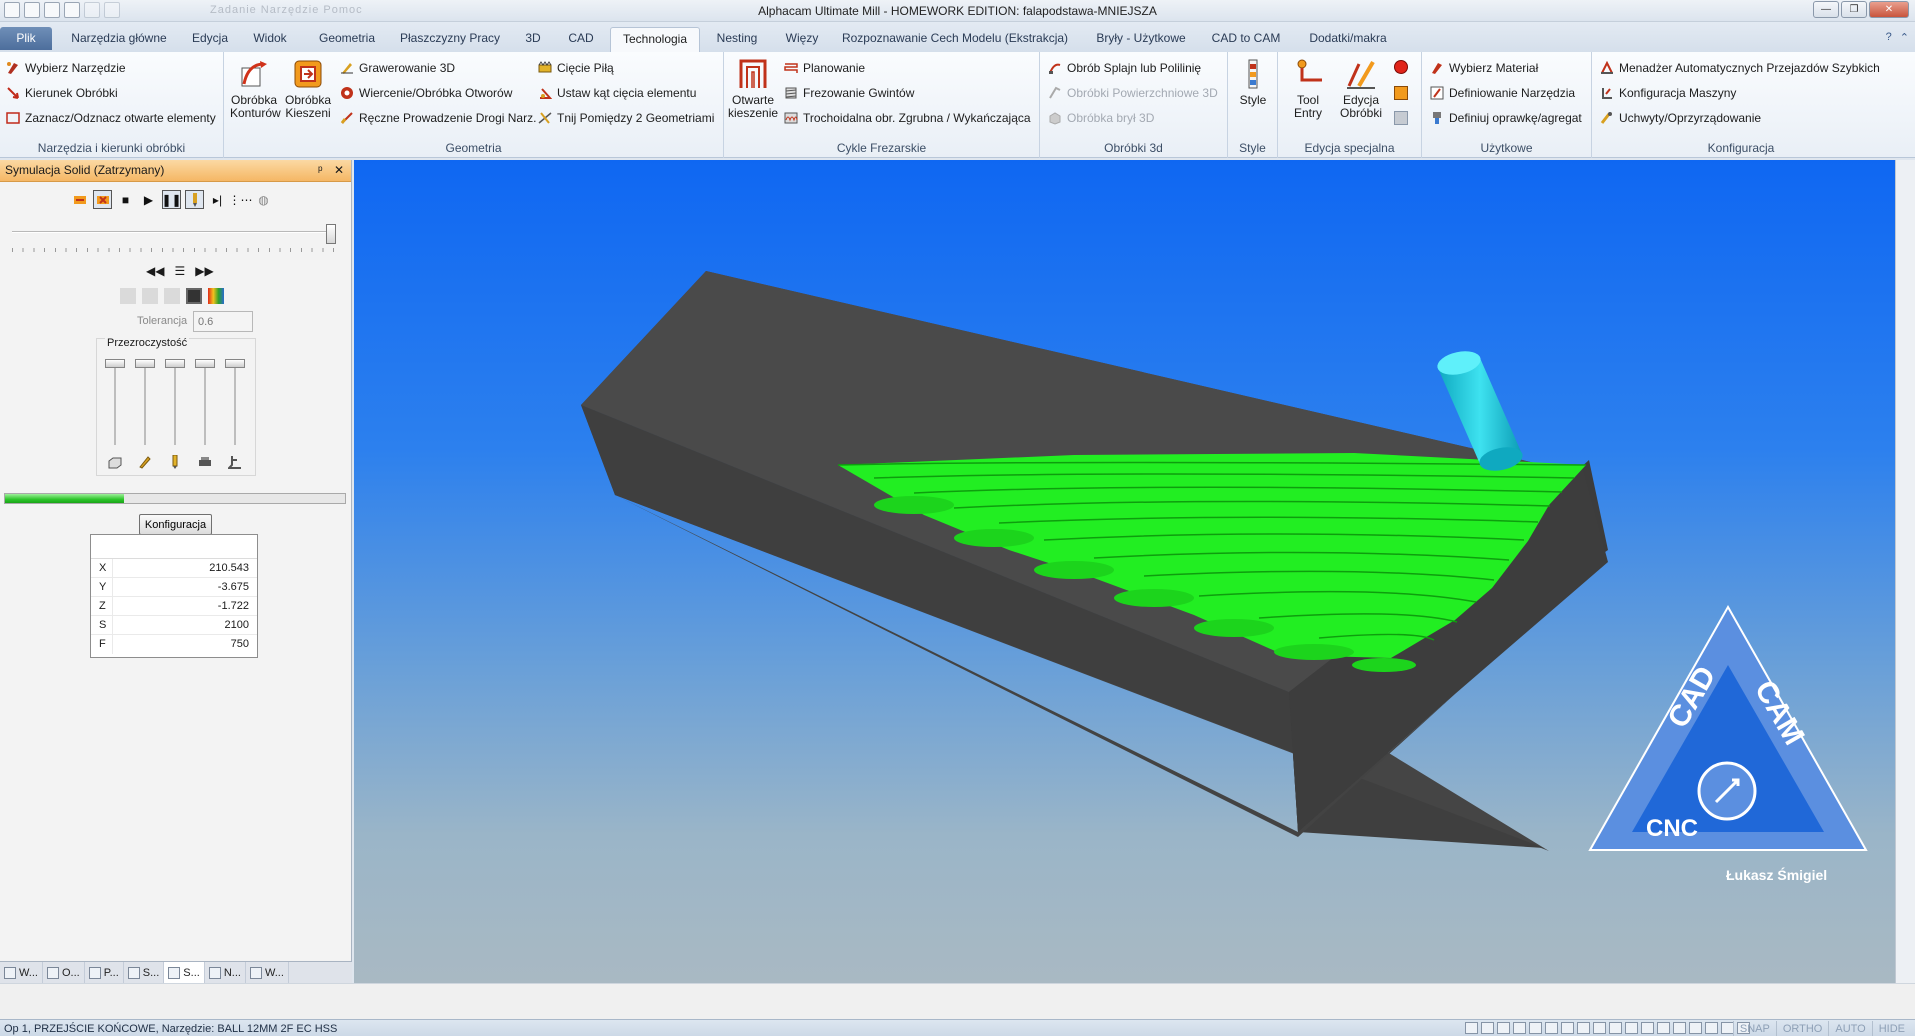 This screenshot has height=1036, width=1915. What do you see at coordinates (1889, 37) in the screenshot?
I see `help-icon: ?` at bounding box center [1889, 37].